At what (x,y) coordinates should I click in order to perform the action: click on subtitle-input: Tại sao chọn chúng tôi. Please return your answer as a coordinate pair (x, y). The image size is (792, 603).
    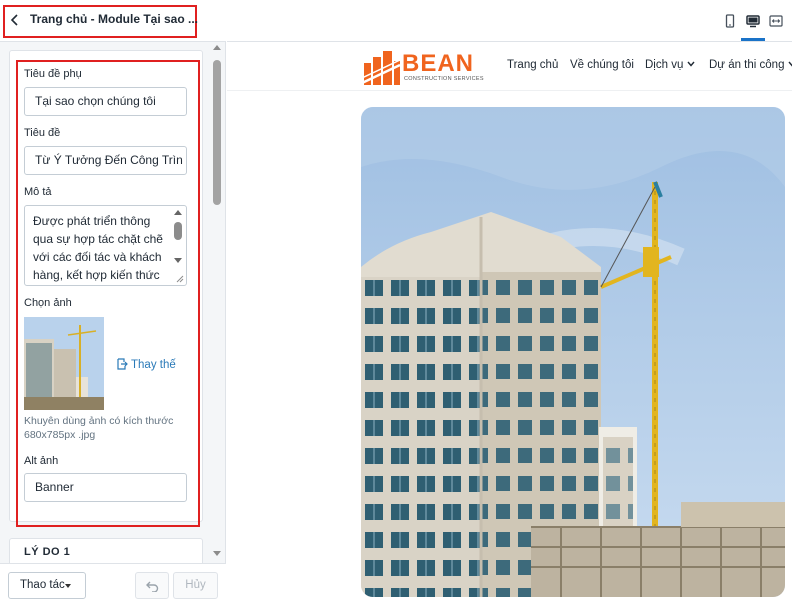
    Looking at the image, I should click on (105, 101).